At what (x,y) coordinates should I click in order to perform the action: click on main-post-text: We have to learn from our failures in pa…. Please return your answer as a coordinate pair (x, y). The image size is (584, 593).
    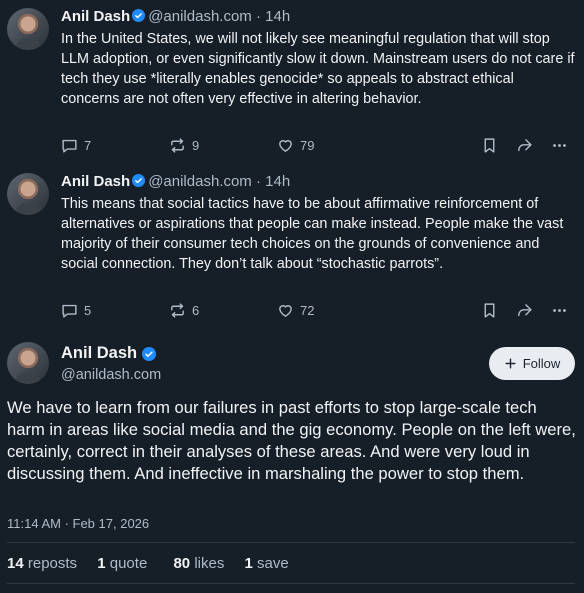
    Looking at the image, I should click on (291, 440).